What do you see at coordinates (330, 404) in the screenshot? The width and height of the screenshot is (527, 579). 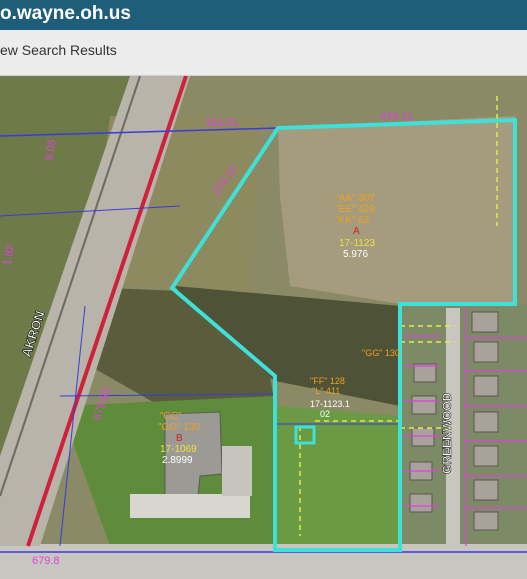 I see `parcel-center-id: 17-1123.1` at bounding box center [330, 404].